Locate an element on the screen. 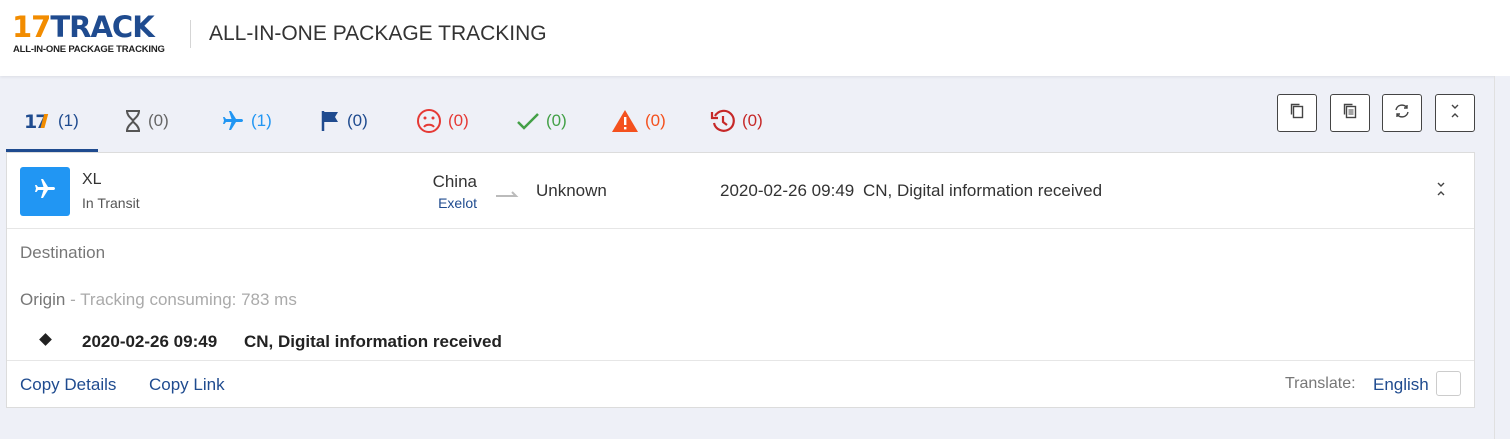  flag-icon is located at coordinates (331, 121).